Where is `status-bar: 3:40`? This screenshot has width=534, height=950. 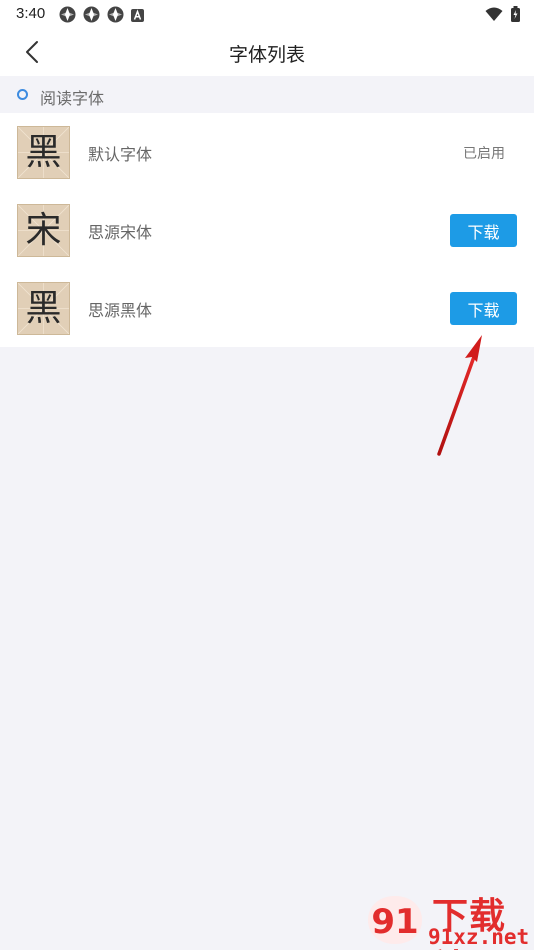
status-bar: 3:40 is located at coordinates (267, 14).